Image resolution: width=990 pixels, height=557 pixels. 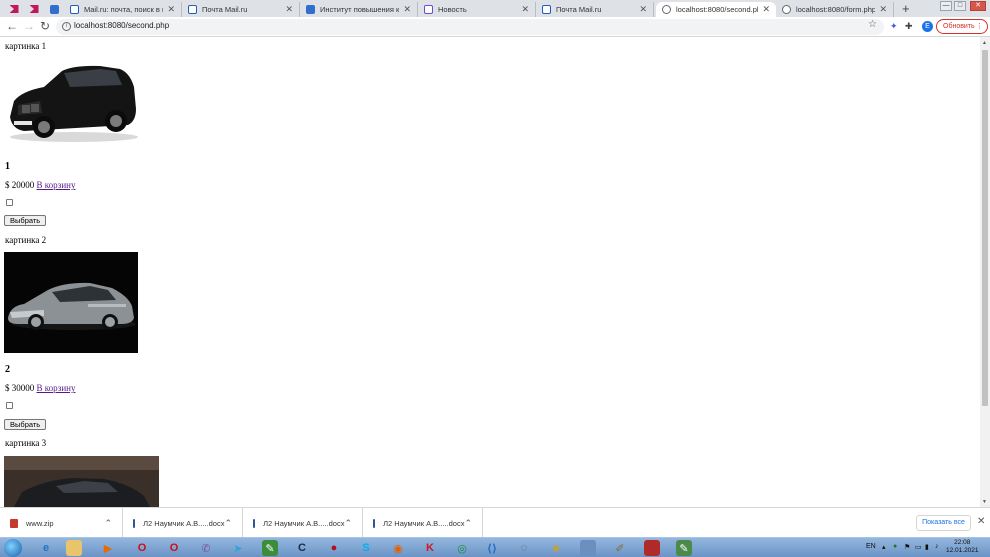 I want to click on tab-institute: Институт повышения квалификации ✕, so click(x=359, y=9).